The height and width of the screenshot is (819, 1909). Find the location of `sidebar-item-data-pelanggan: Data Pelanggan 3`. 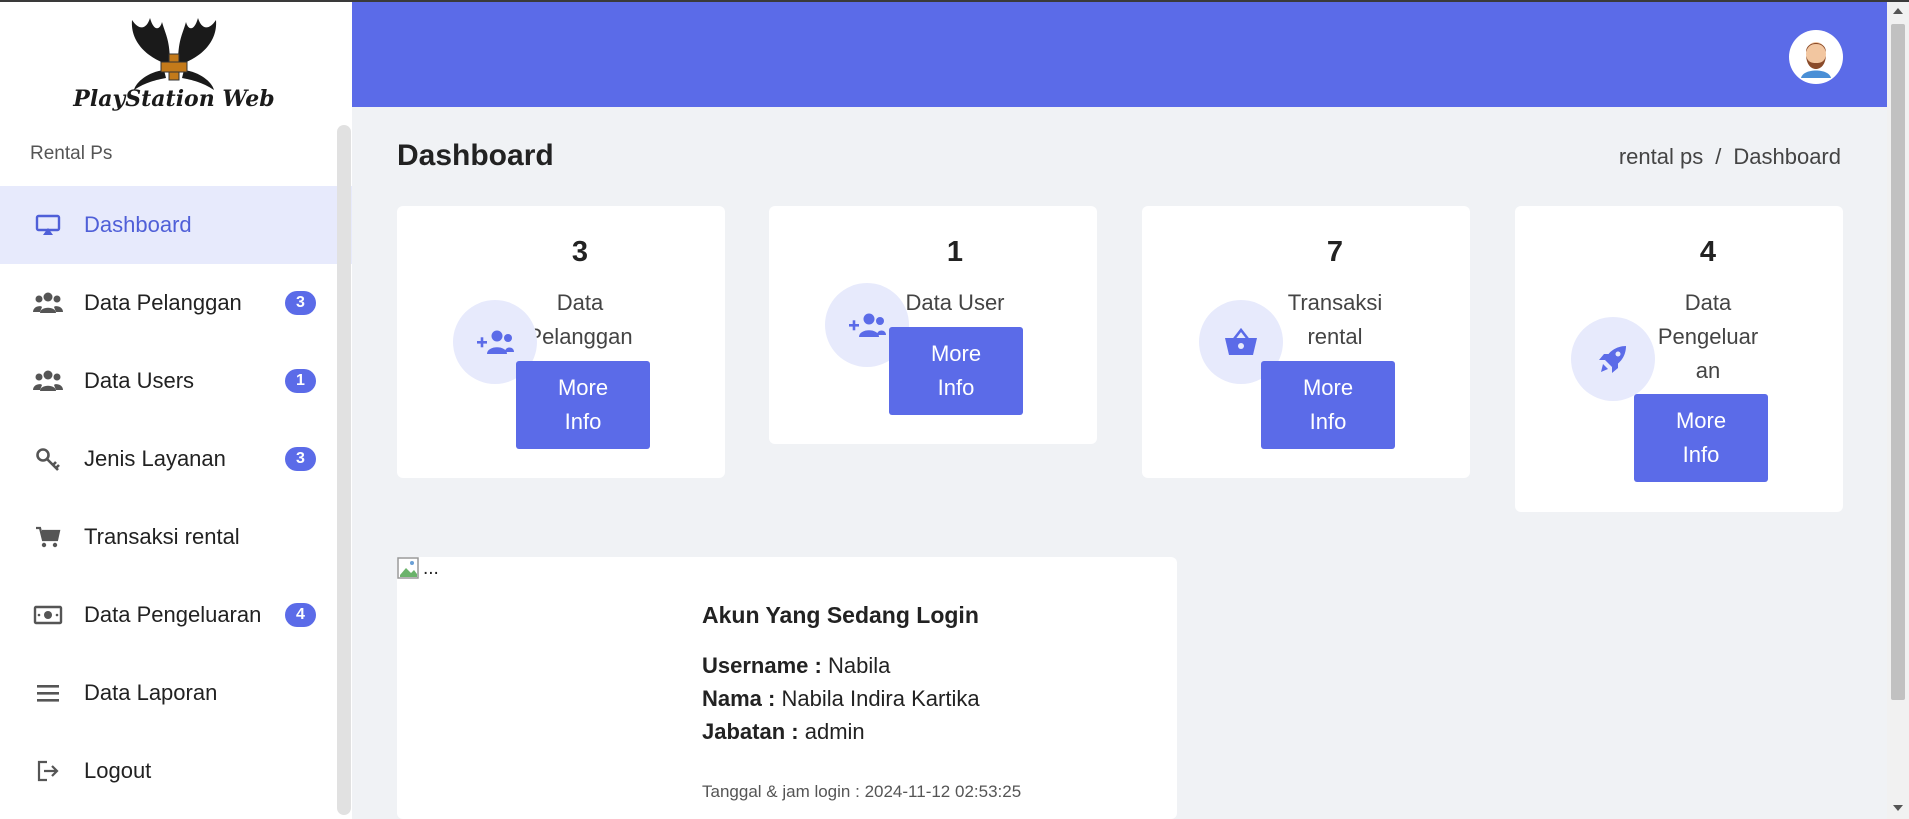

sidebar-item-data-pelanggan: Data Pelanggan 3 is located at coordinates (176, 303).